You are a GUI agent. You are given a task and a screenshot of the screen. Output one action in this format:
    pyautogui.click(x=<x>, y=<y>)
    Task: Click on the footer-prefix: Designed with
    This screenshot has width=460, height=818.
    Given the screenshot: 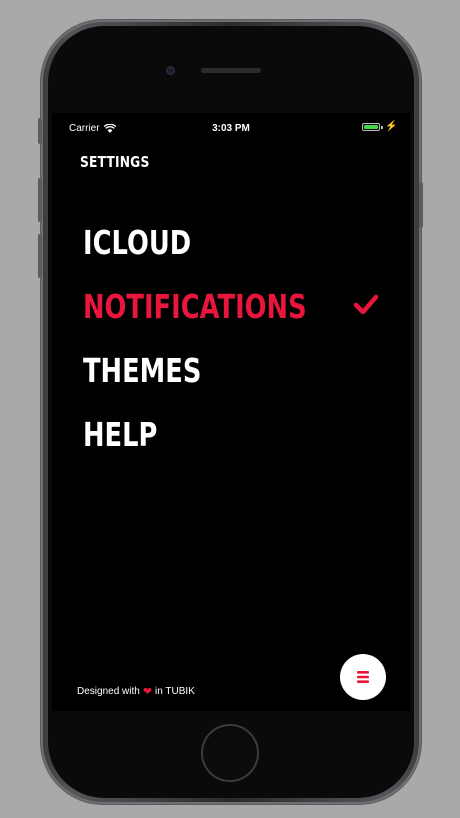 What is the action you would take?
    pyautogui.click(x=108, y=691)
    